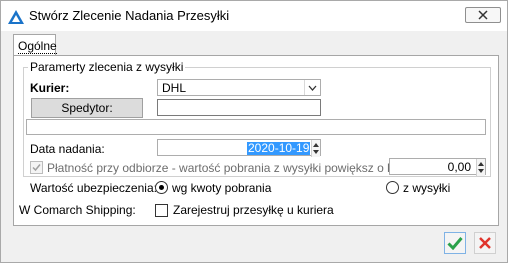  I want to click on tab-ogolne-label: Ogólne, so click(37, 46).